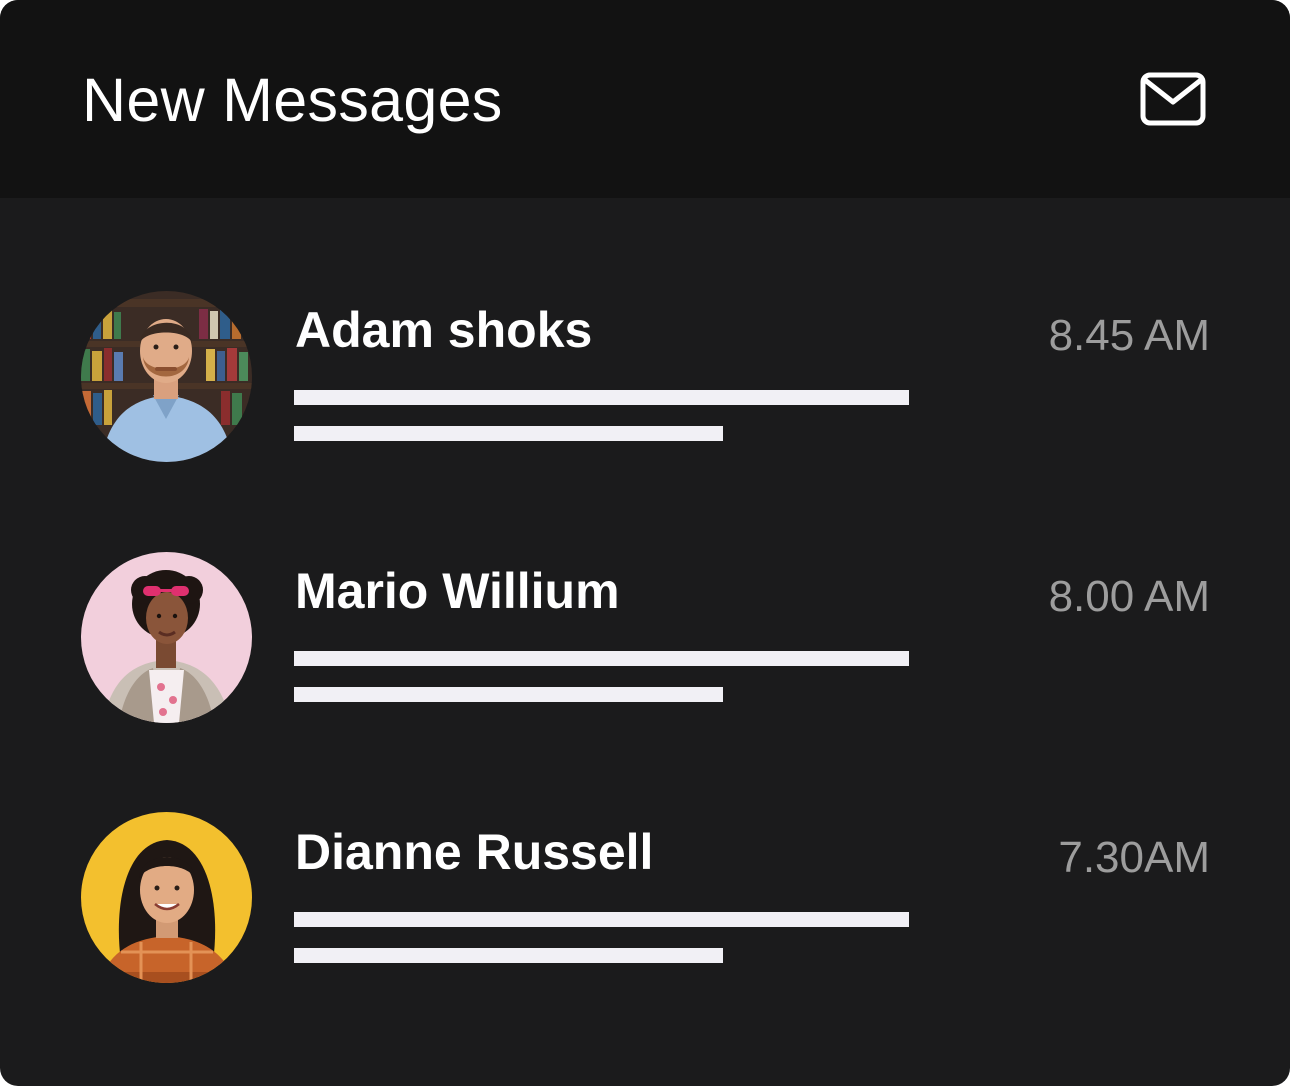  Describe the element at coordinates (1129, 335) in the screenshot. I see `message-time: 8.45 AM` at that location.